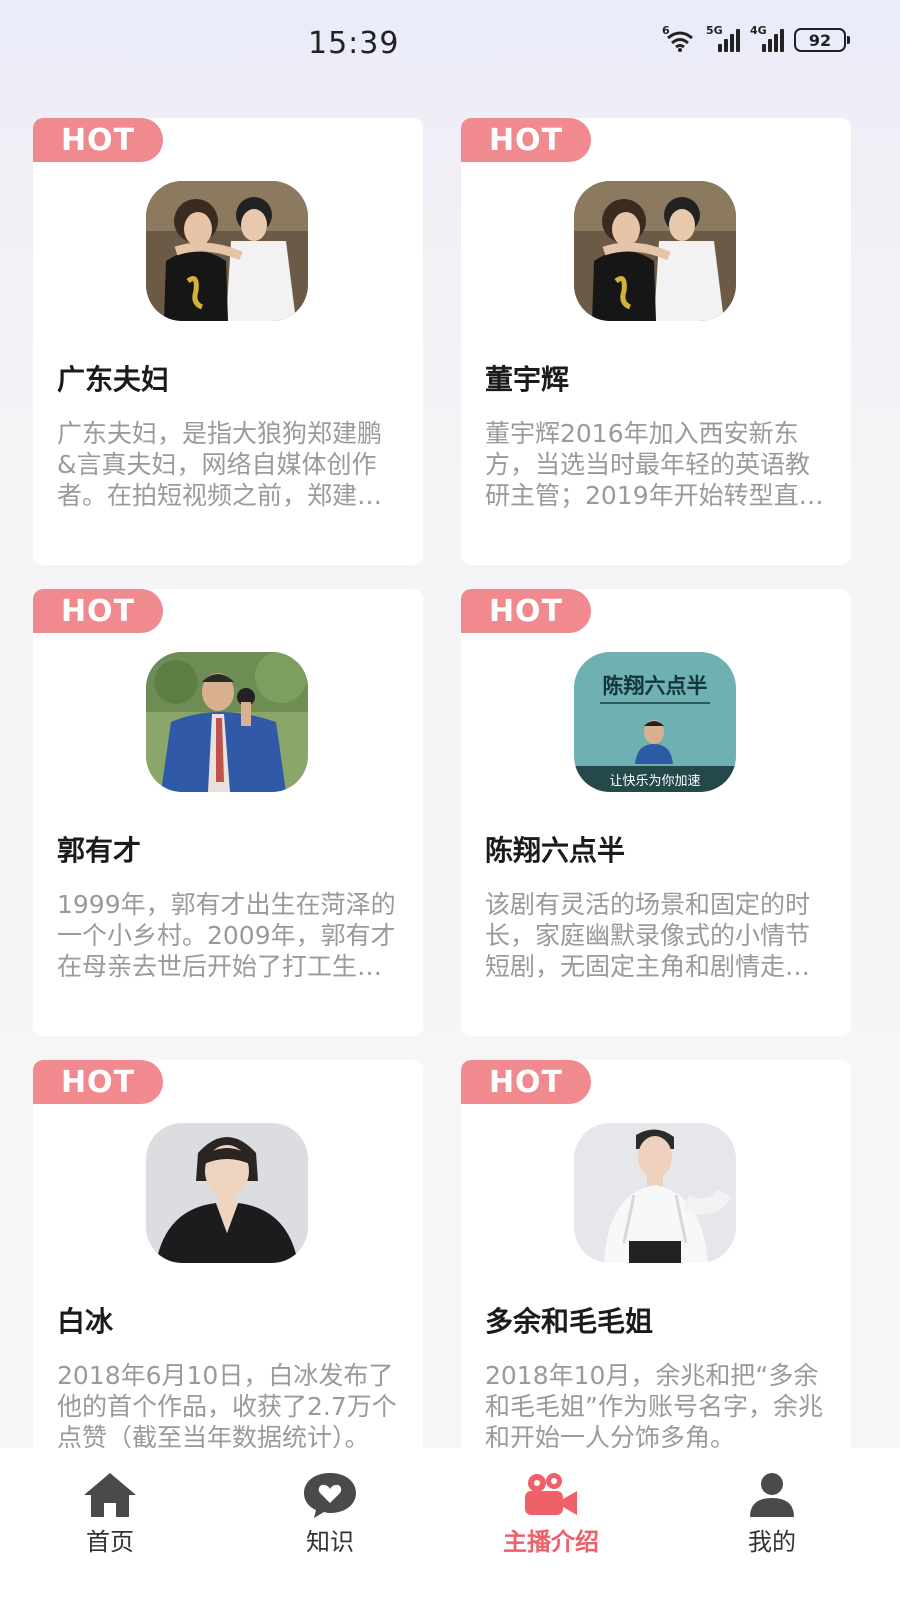 This screenshot has height=1600, width=900. I want to click on tab-mine: 我的, so click(772, 1513).